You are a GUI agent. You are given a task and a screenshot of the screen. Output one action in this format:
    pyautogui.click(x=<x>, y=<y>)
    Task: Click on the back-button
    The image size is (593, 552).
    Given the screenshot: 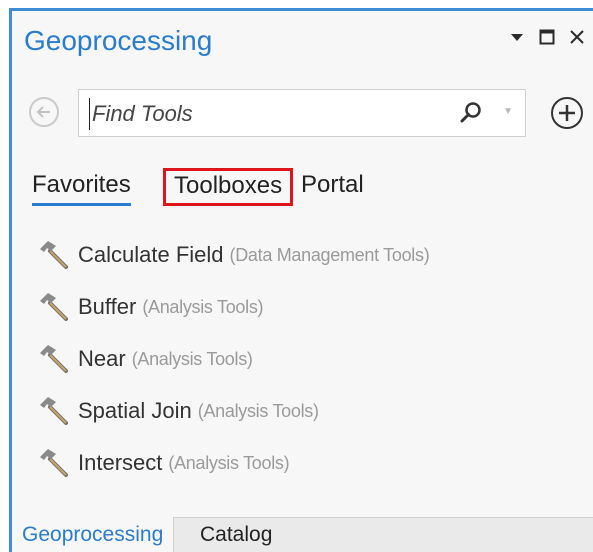 What is the action you would take?
    pyautogui.click(x=44, y=112)
    